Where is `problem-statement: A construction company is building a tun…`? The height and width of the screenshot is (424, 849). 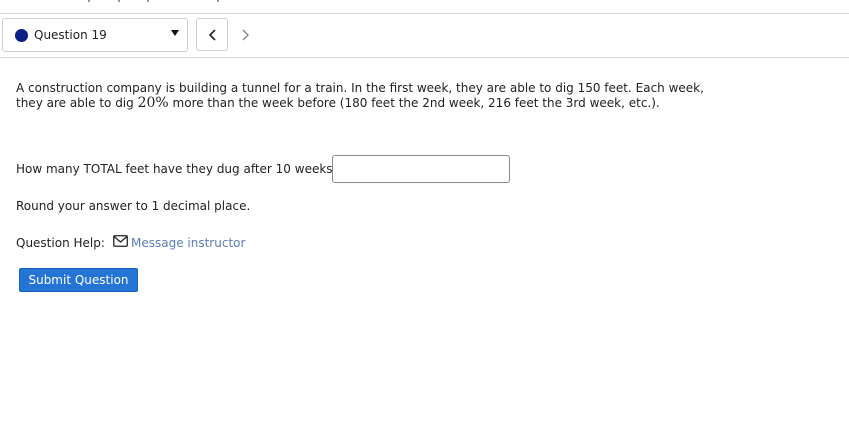 problem-statement: A construction company is building a tun… is located at coordinates (366, 96).